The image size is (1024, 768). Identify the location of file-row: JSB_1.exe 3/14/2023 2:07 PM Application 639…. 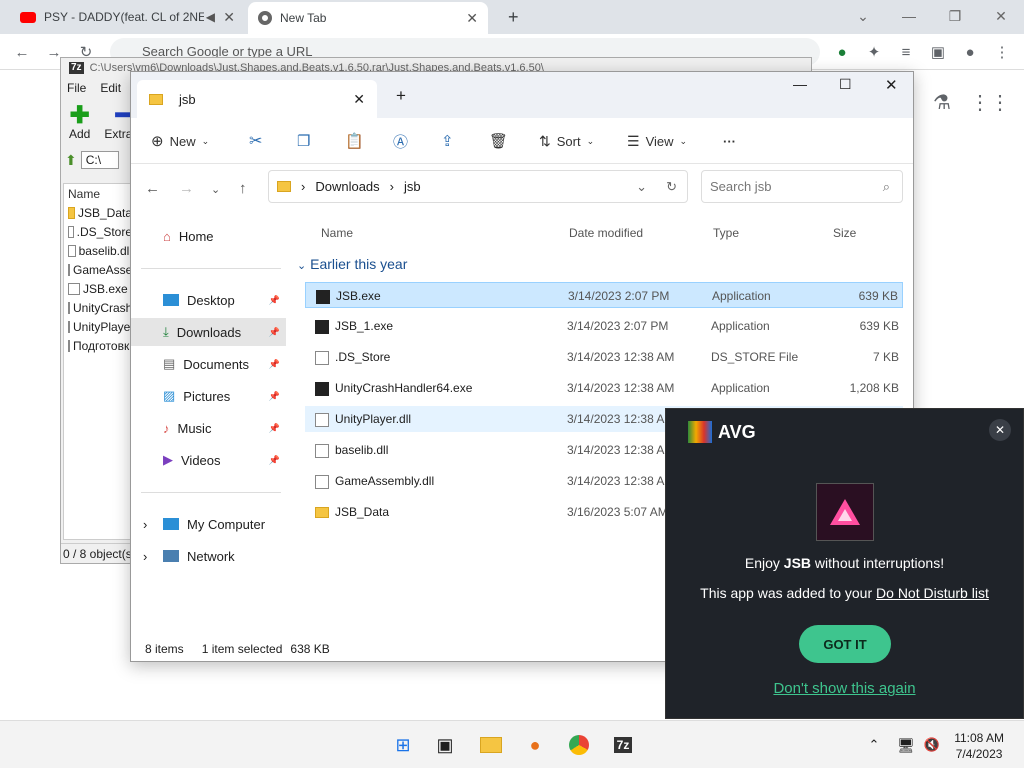
(604, 326).